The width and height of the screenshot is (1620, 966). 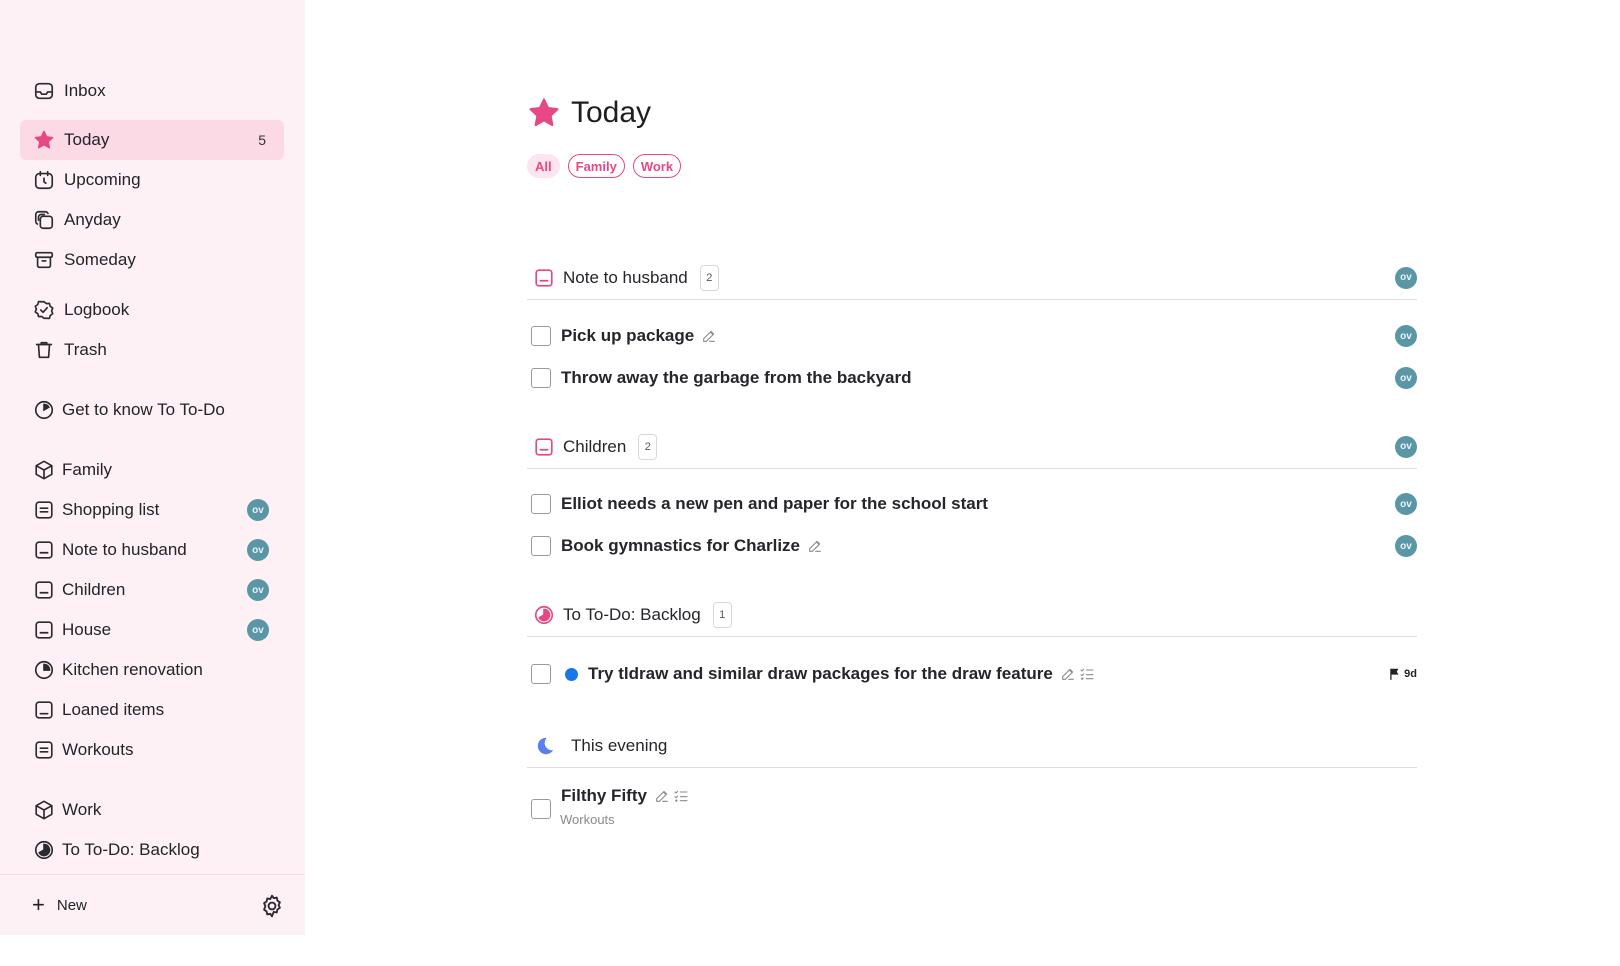 I want to click on gear-icon, so click(x=272, y=906).